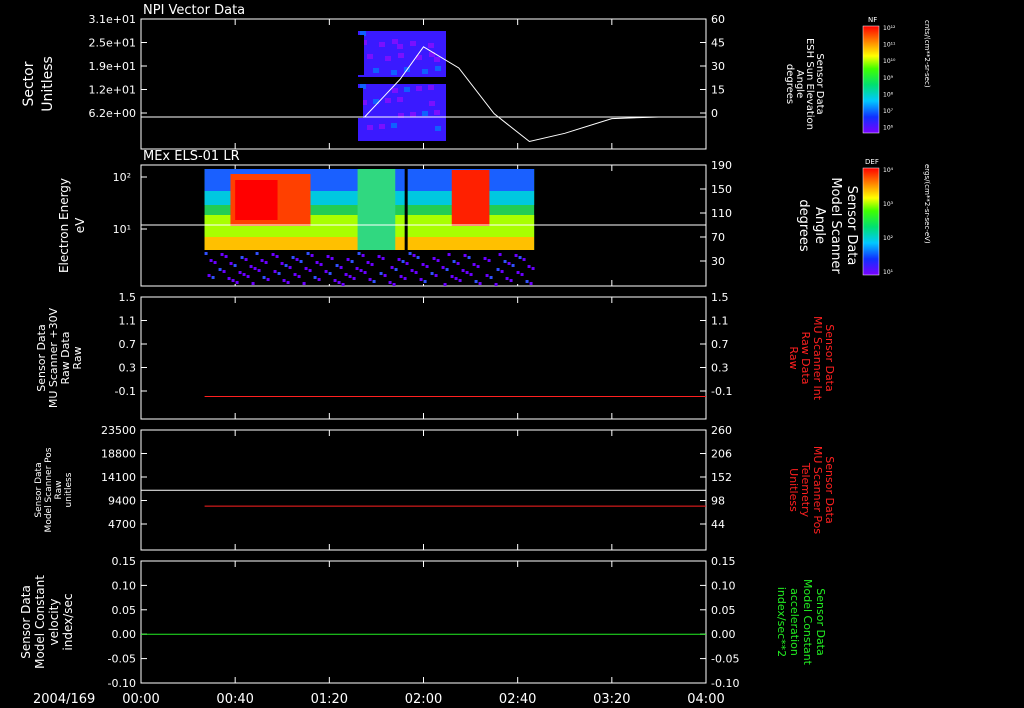  What do you see at coordinates (888, 78) in the screenshot?
I see `colorbar-nf-tick: 10⁹` at bounding box center [888, 78].